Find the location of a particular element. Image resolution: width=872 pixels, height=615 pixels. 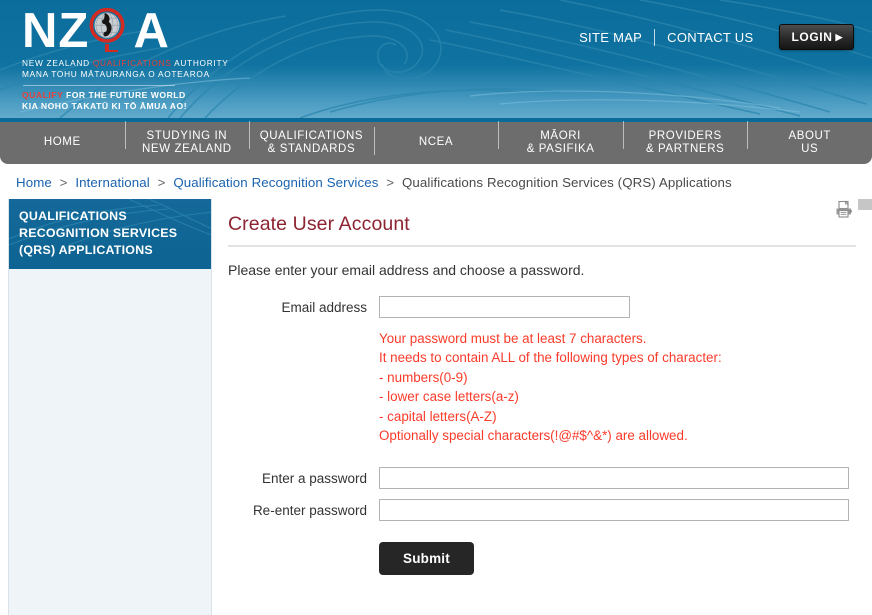

logo-tagline-rest: FOR THE FUTURE WORLD is located at coordinates (124, 95).